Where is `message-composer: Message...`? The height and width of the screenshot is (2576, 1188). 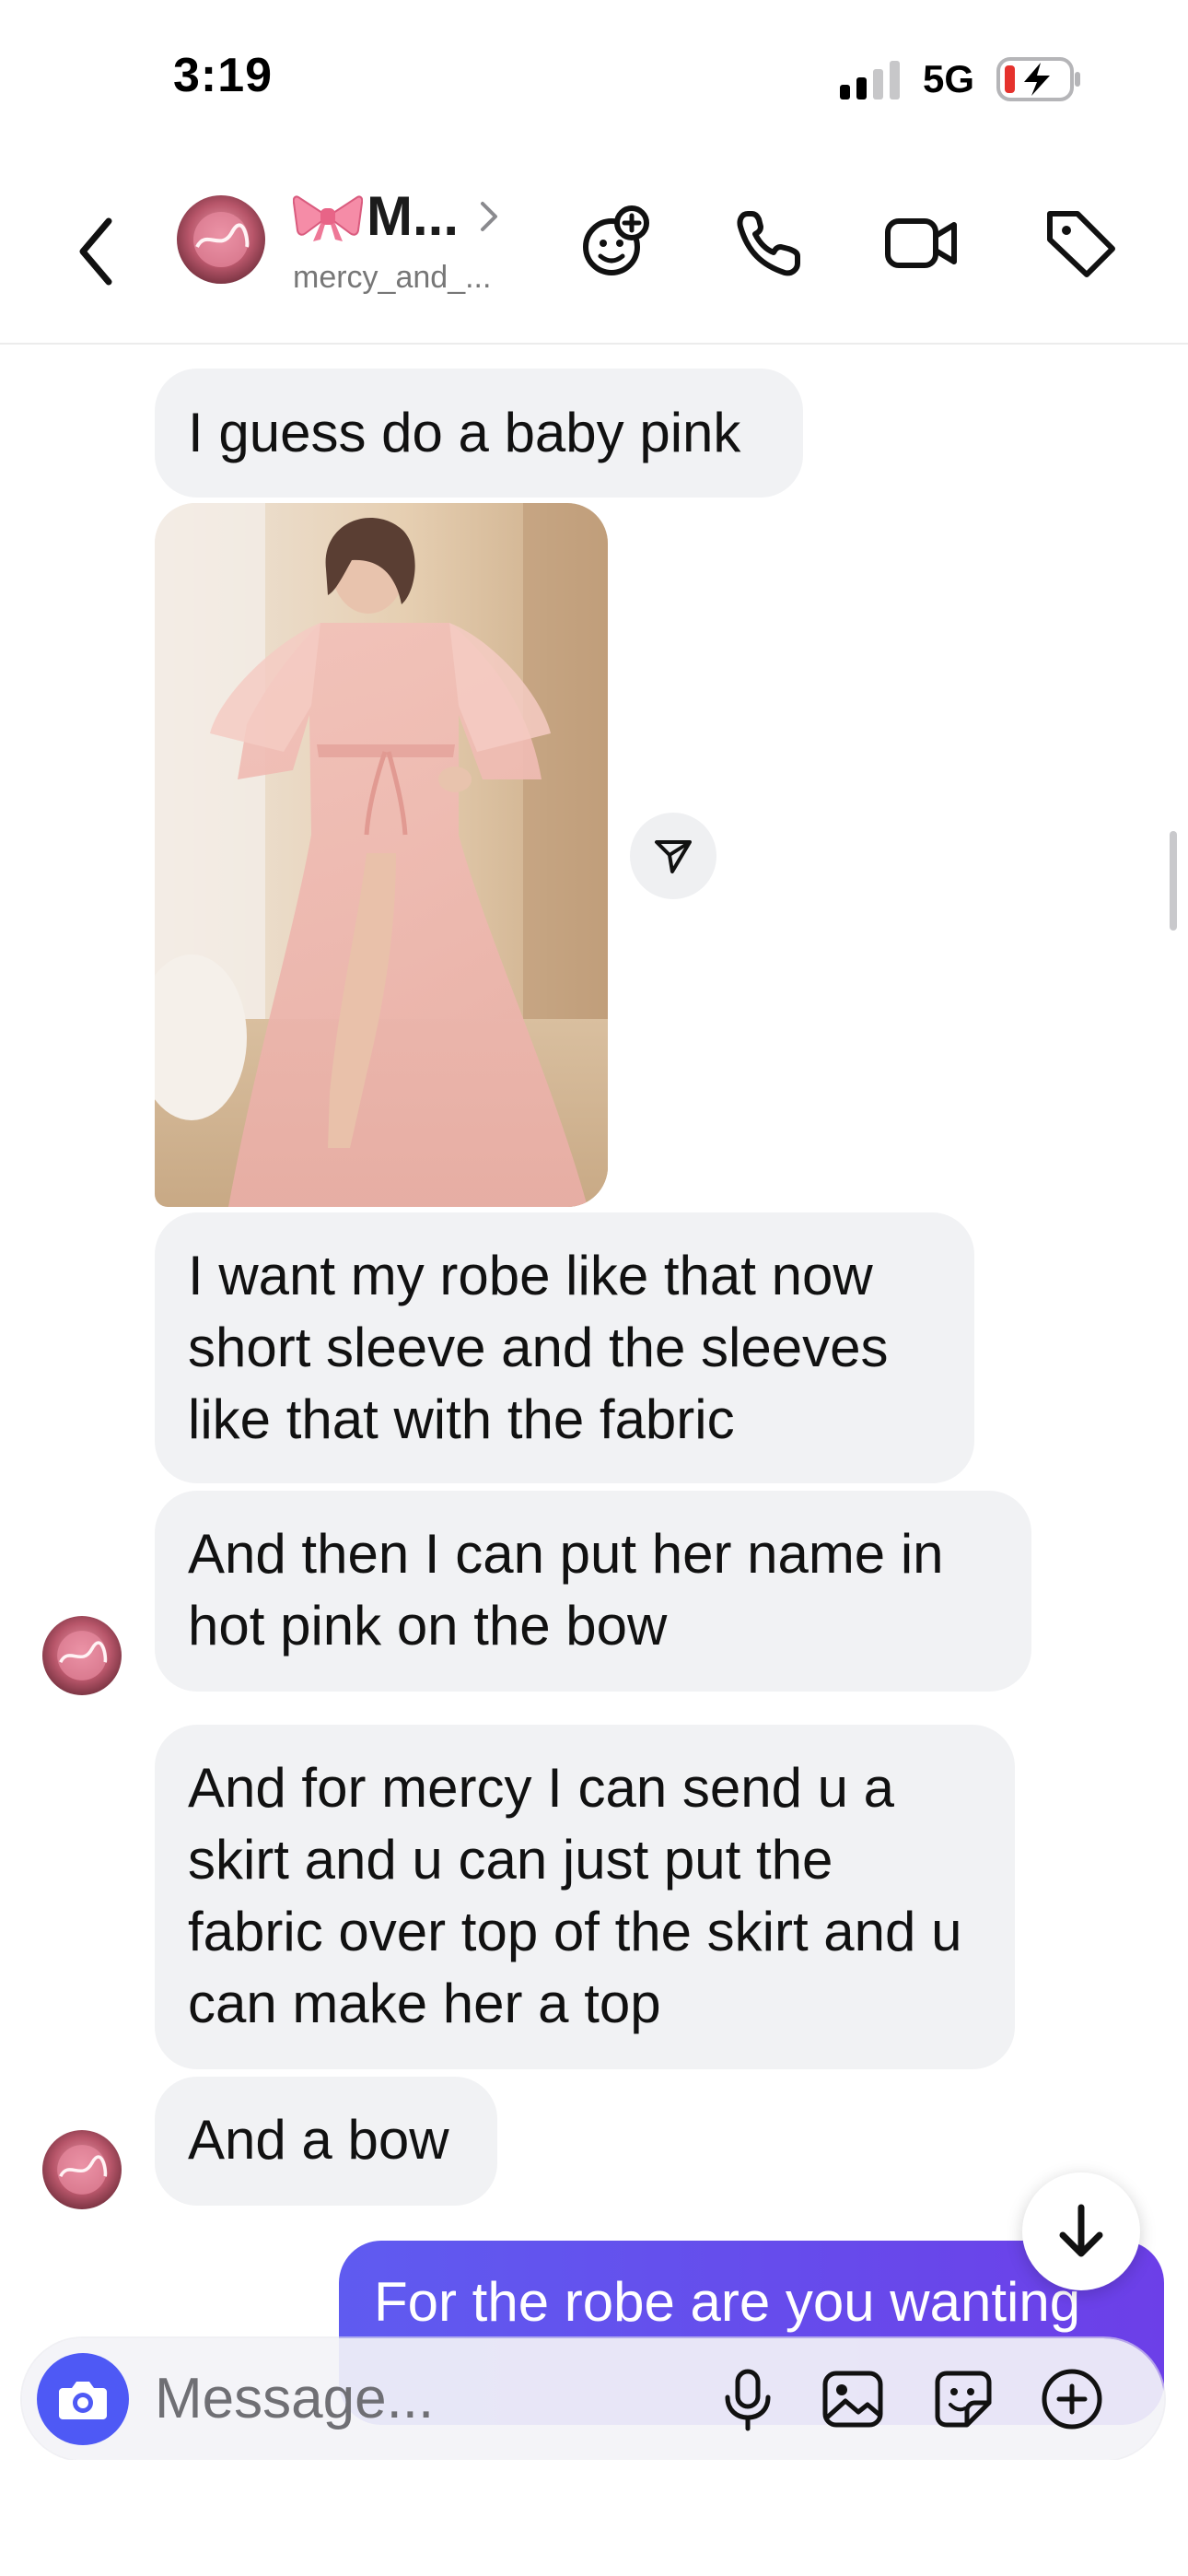 message-composer: Message... is located at coordinates (593, 2399).